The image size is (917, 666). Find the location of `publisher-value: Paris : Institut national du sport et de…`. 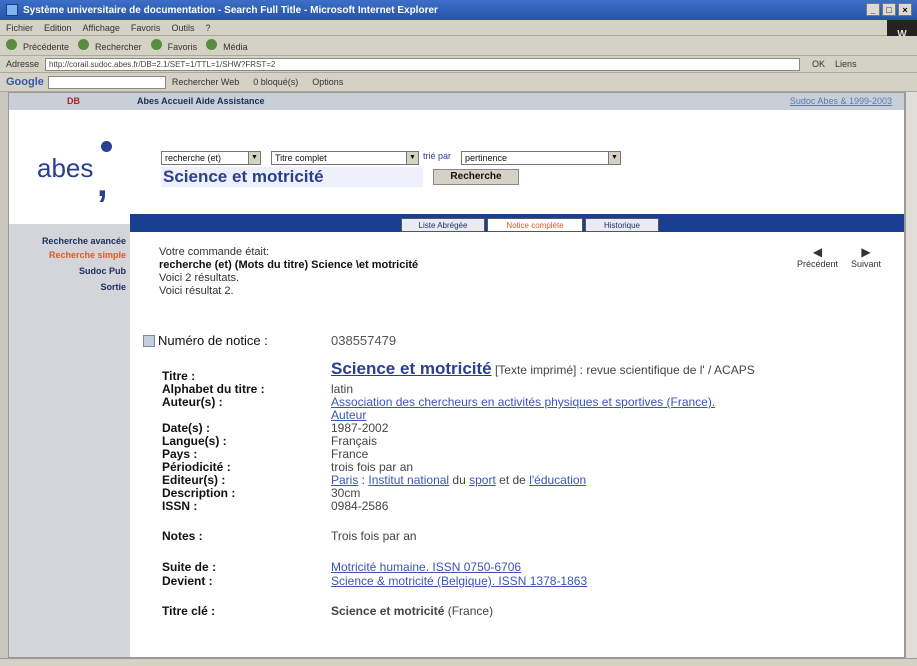

publisher-value: Paris : Institut national du sport et de… is located at coordinates (459, 480).